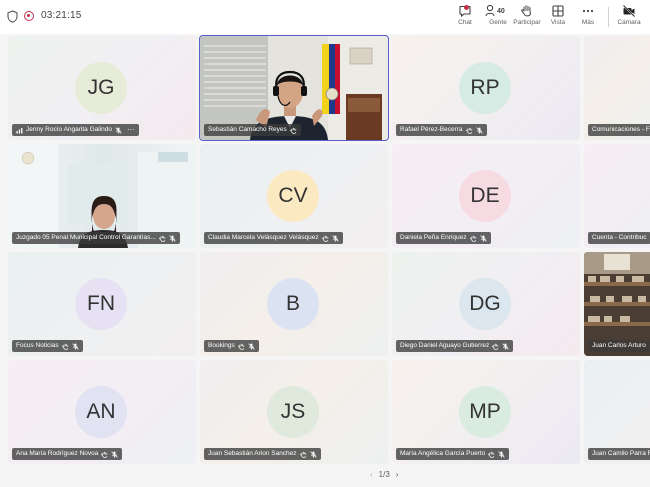 The image size is (650, 487). I want to click on participant-name-tag: Juan Camilo Parra F, so click(619, 454).